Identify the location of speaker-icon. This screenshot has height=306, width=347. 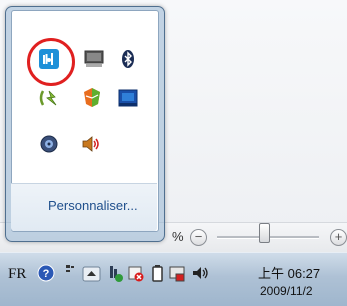
(91, 144).